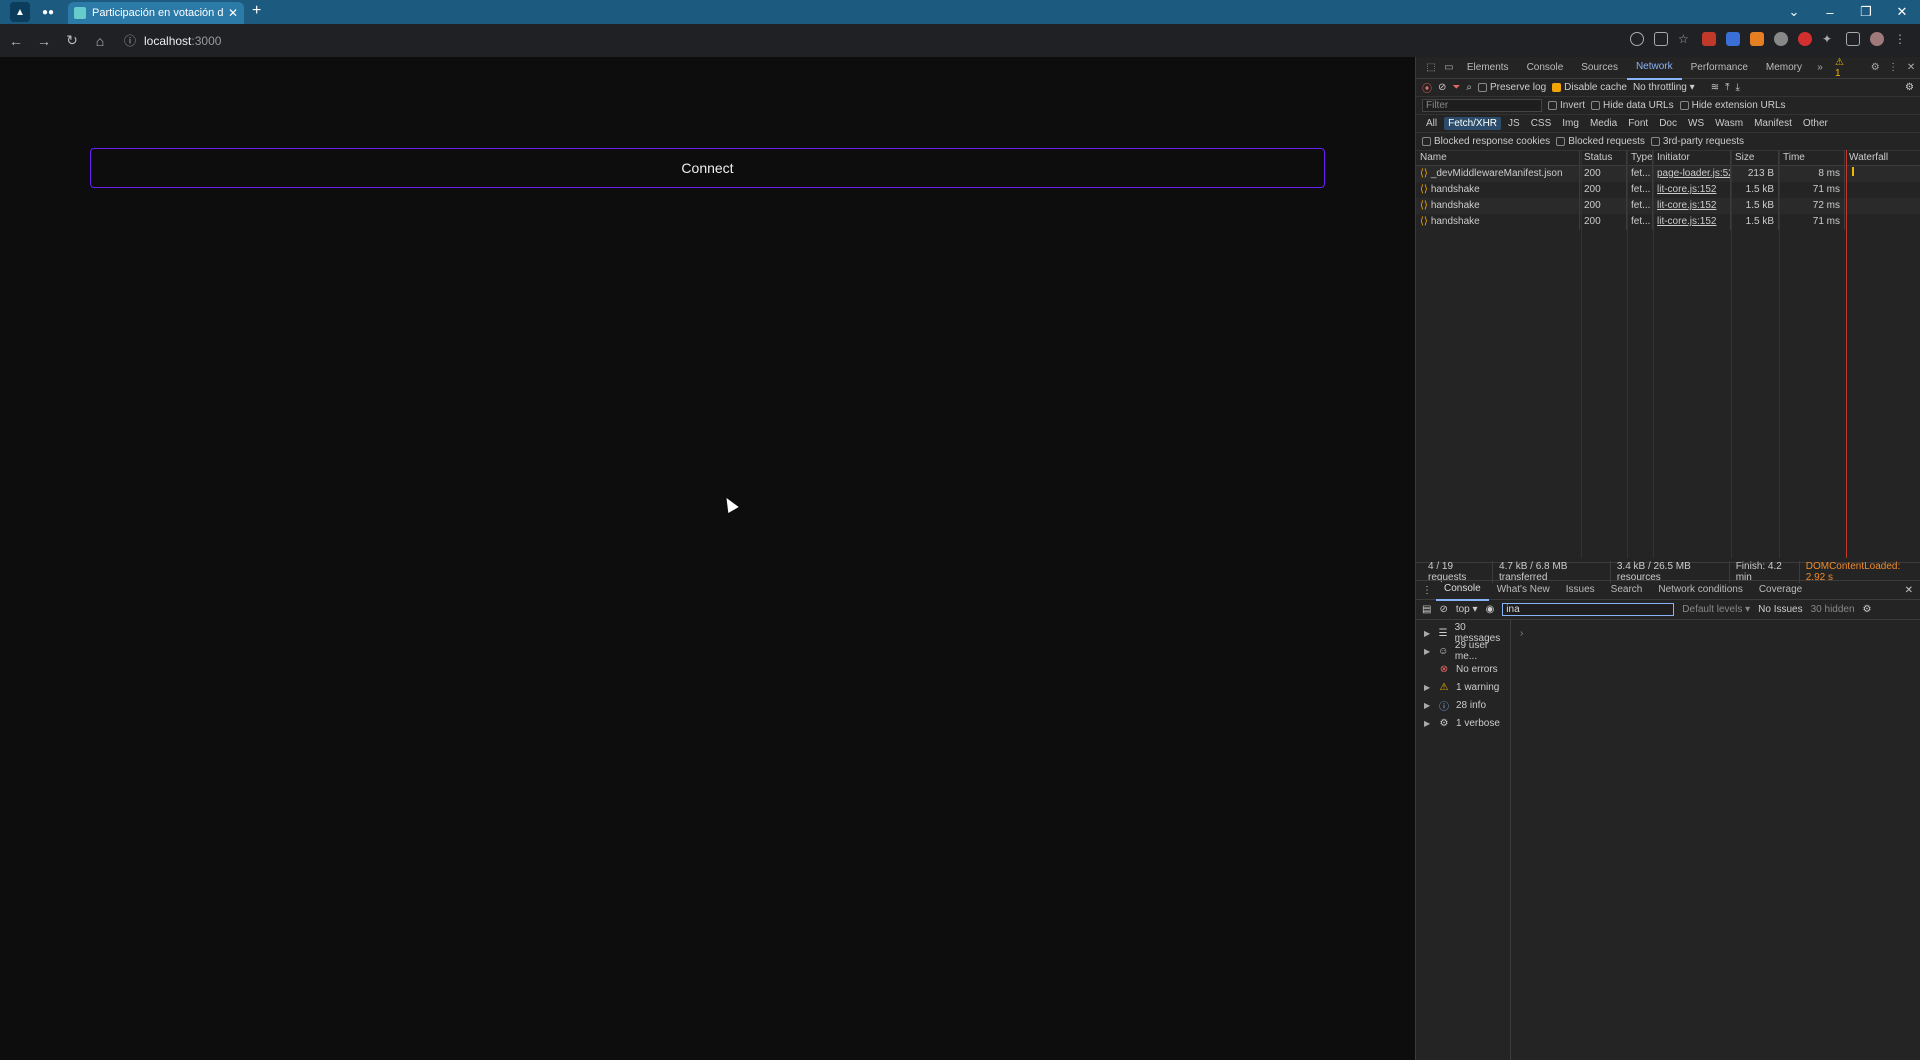  What do you see at coordinates (1716, 609) in the screenshot?
I see `levels-select: Default levels ▾` at bounding box center [1716, 609].